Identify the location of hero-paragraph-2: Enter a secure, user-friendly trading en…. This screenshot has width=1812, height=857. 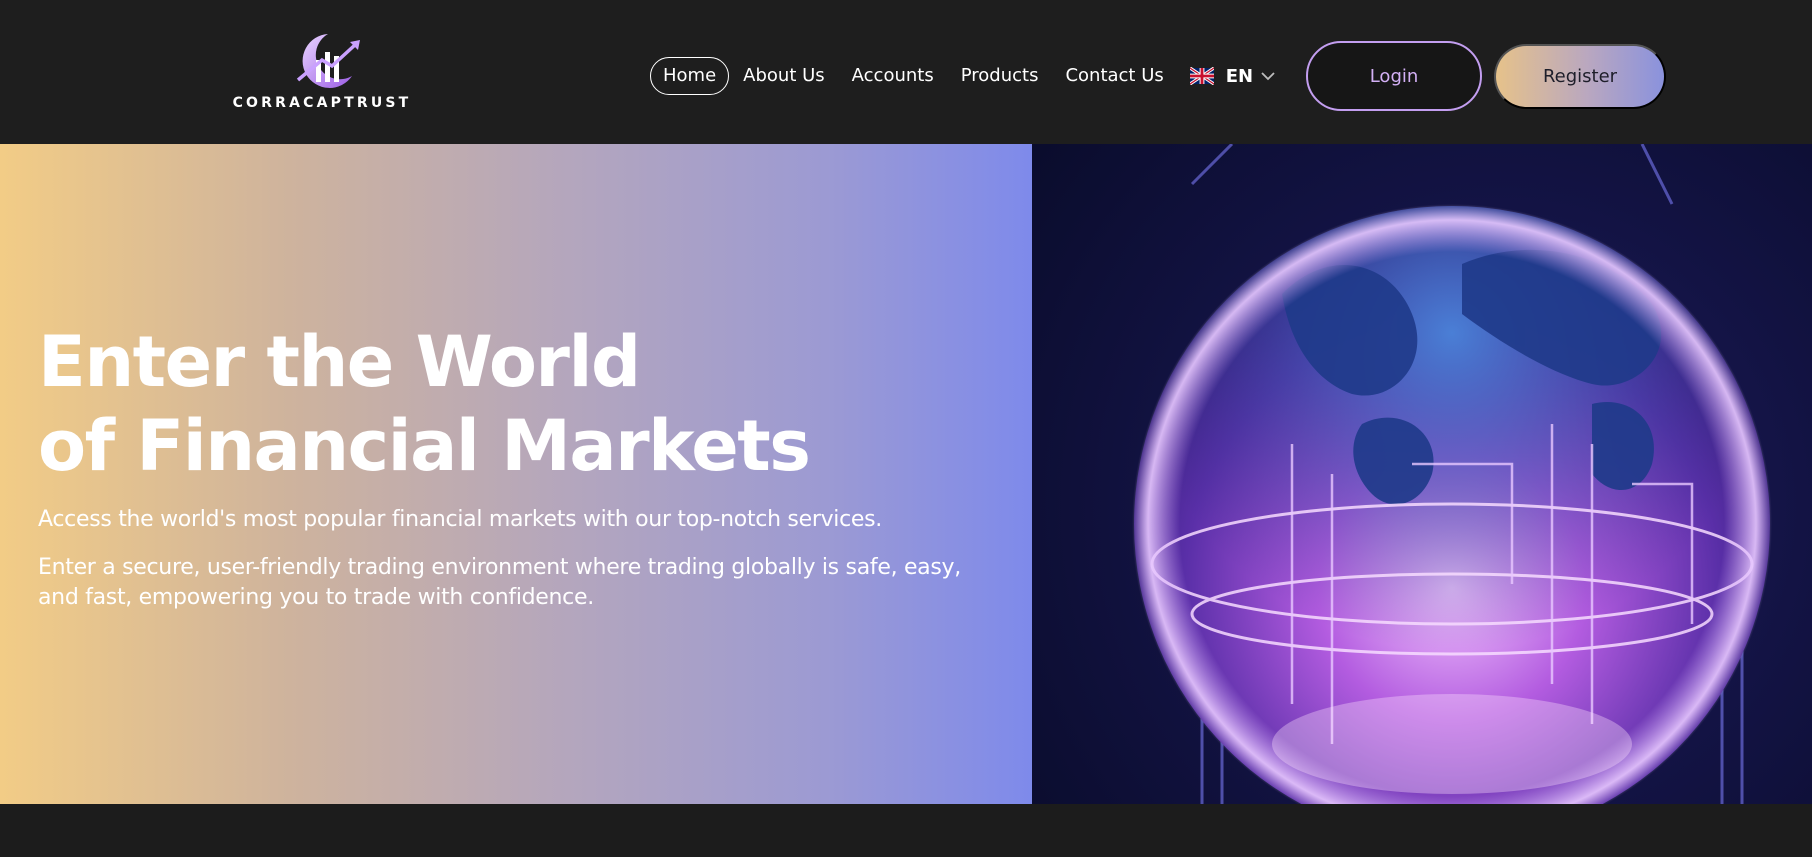
(499, 582).